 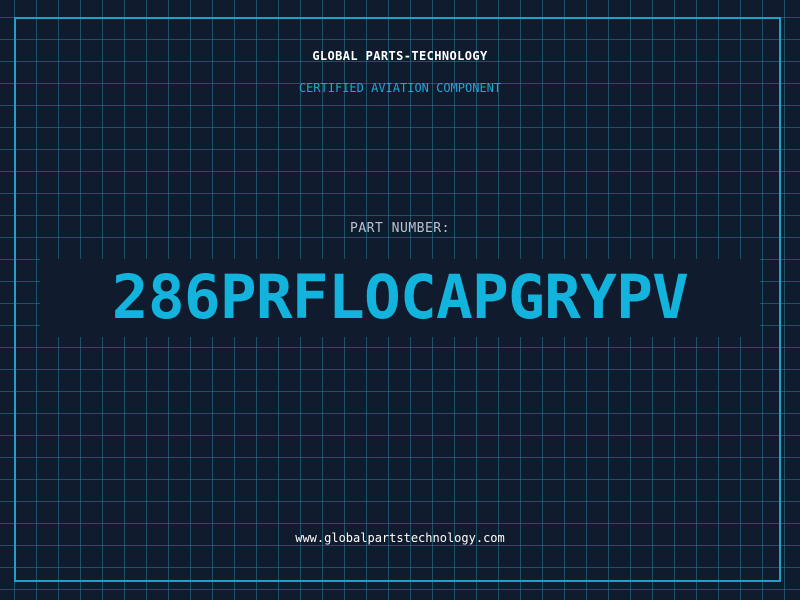 What do you see at coordinates (400, 538) in the screenshot?
I see `website-url: www.globalpartstechnology.com` at bounding box center [400, 538].